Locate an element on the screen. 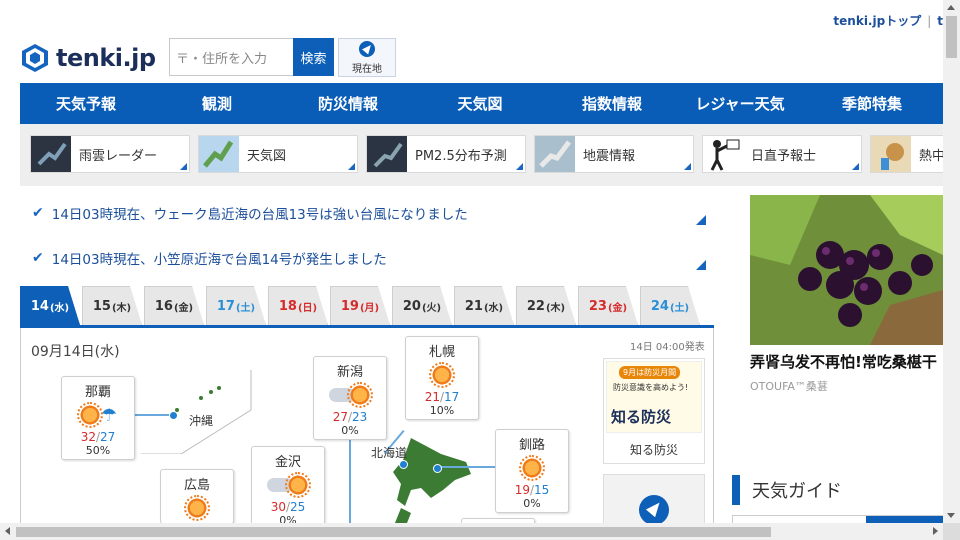  scroll-right-arrow-icon is located at coordinates (935, 531).